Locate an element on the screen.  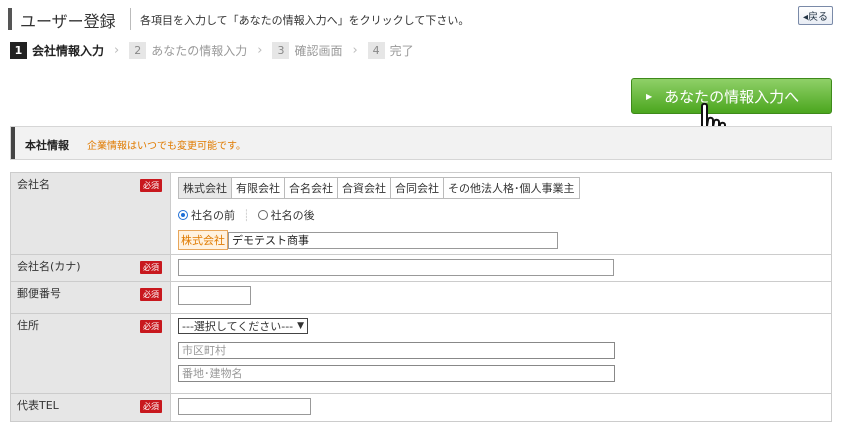
step-label: 会社情報入力 is located at coordinates (68, 50).